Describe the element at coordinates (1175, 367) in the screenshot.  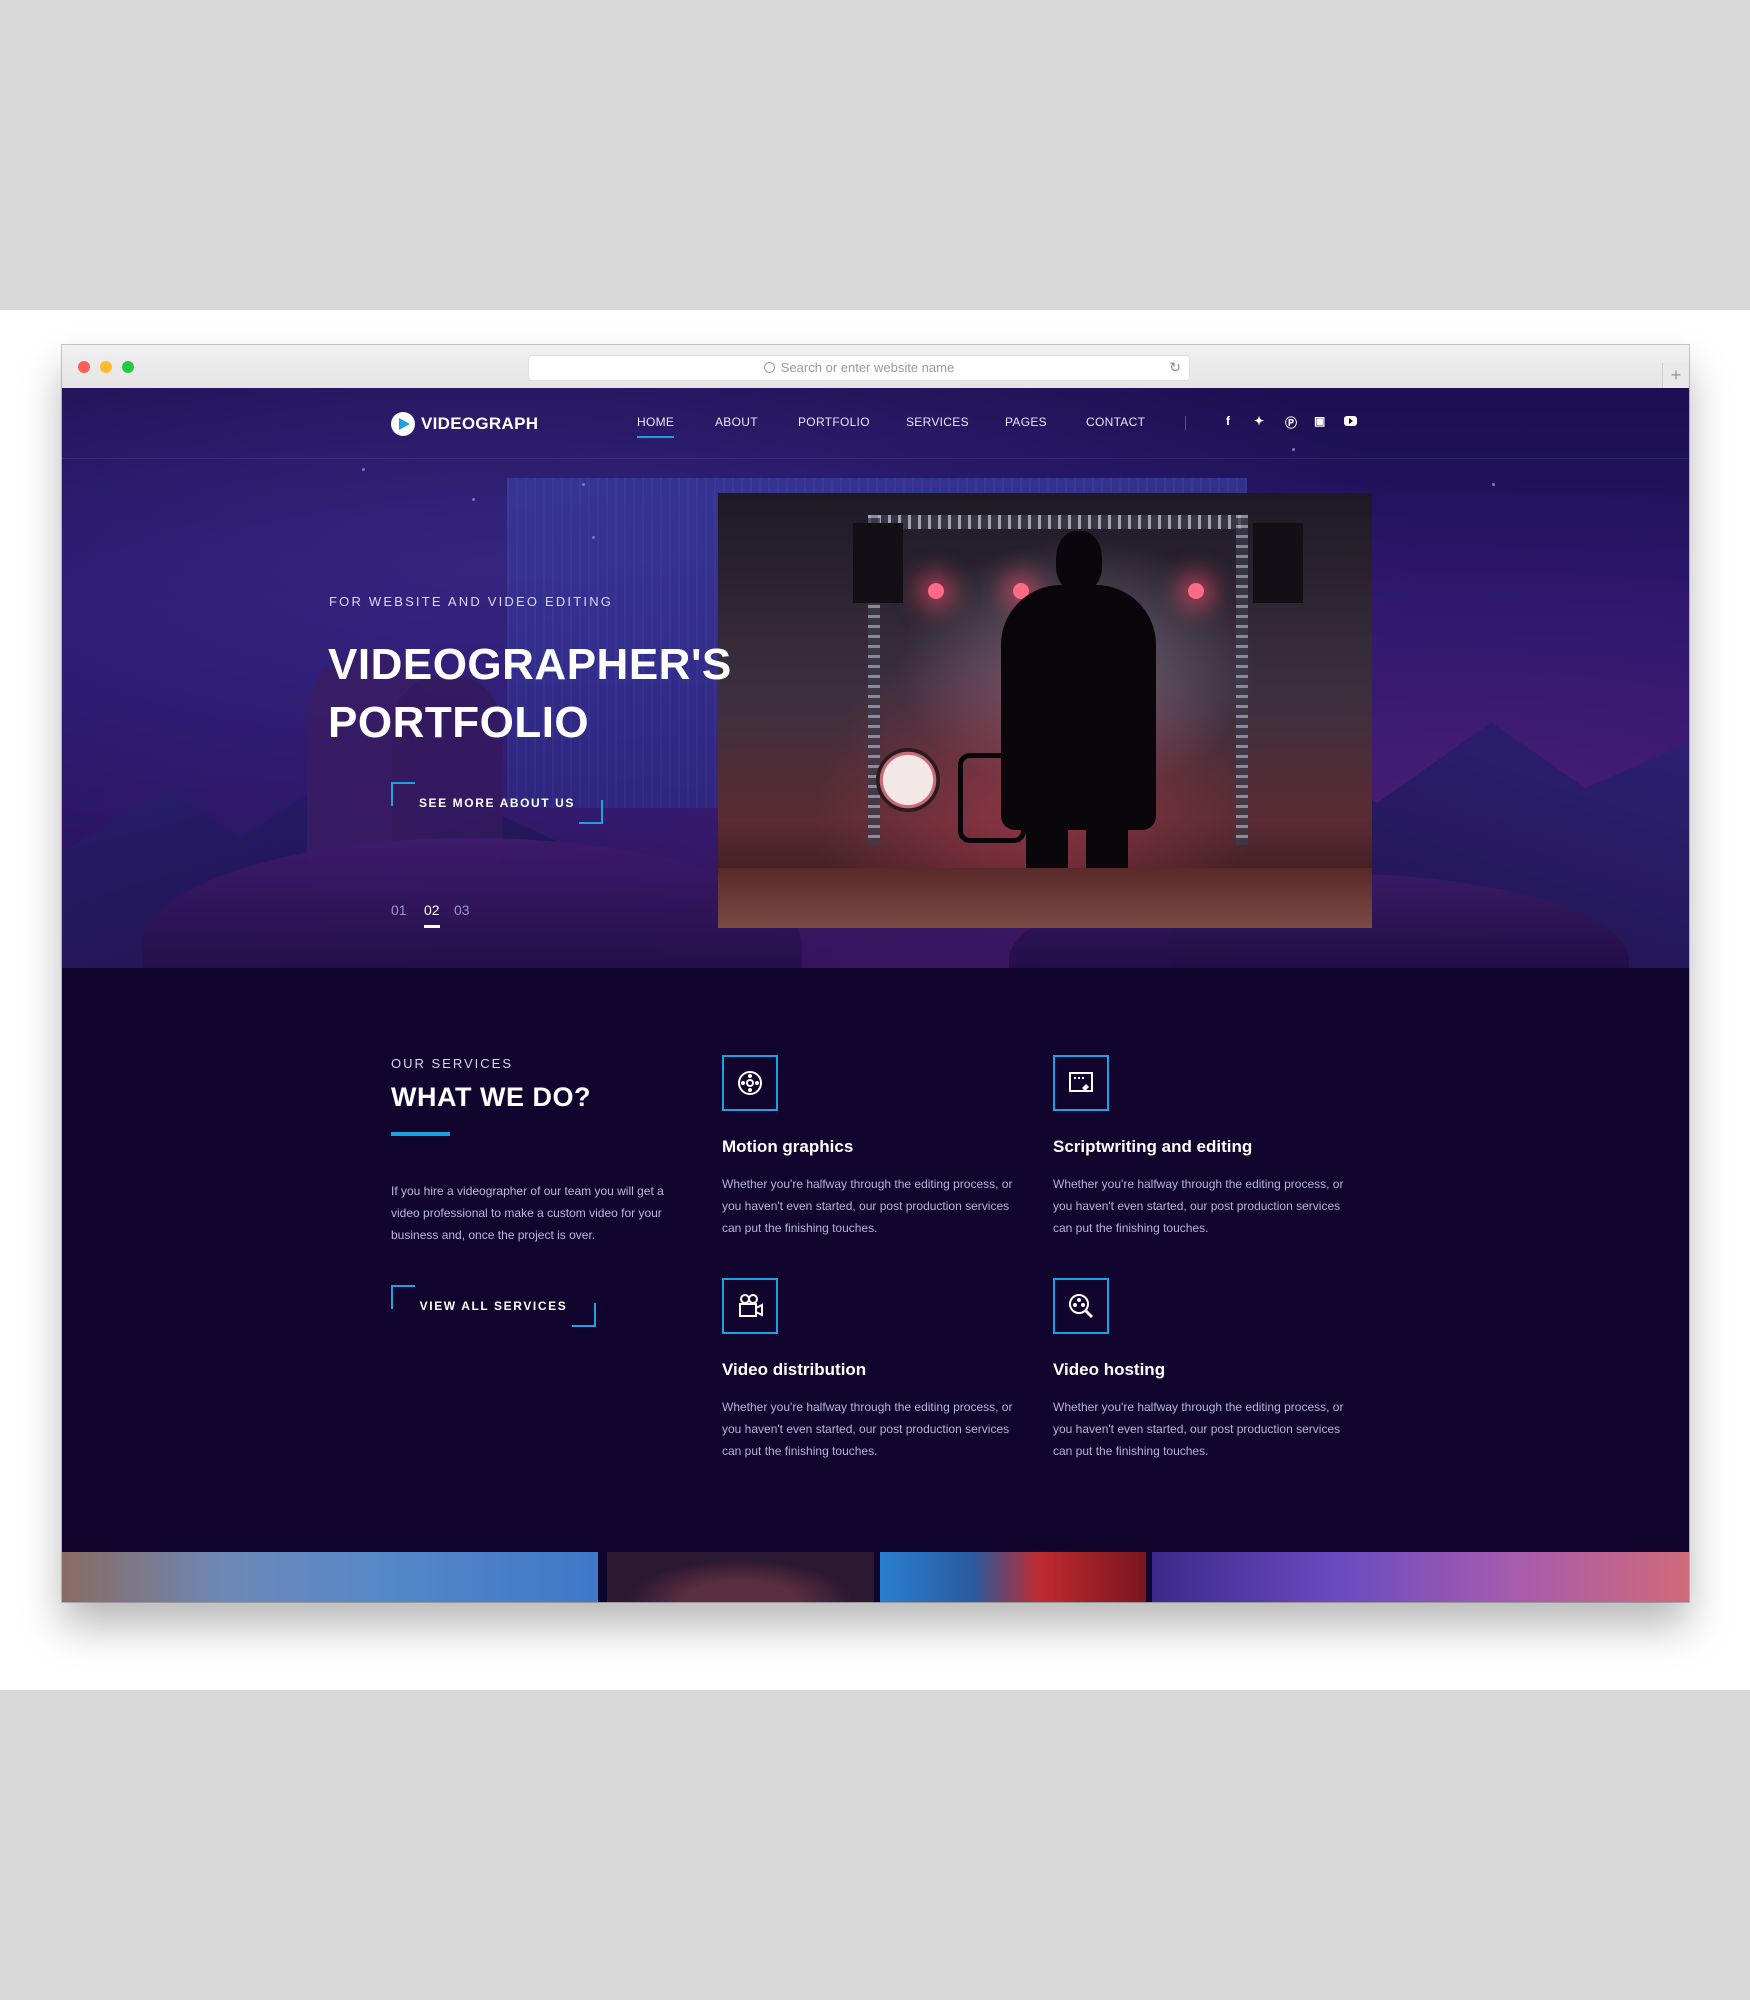
I see `reload-icon: ↻` at that location.